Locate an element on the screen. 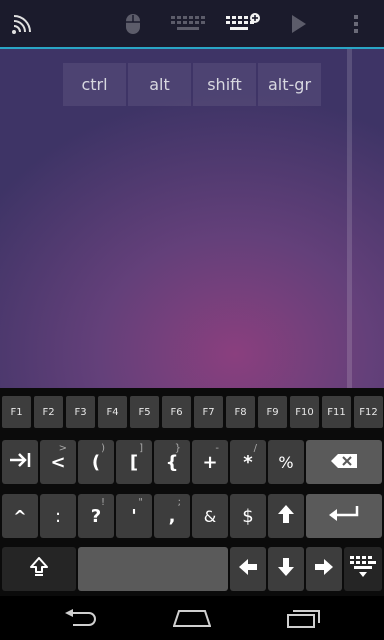 Image resolution: width=384 pixels, height=640 pixels. keyboard-icon is located at coordinates (188, 24).